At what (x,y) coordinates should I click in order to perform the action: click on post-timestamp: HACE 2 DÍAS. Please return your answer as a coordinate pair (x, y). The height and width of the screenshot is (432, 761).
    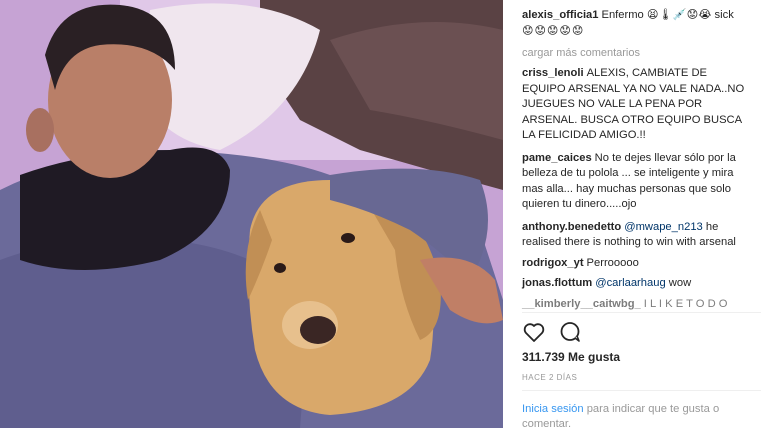
    Looking at the image, I should click on (550, 377).